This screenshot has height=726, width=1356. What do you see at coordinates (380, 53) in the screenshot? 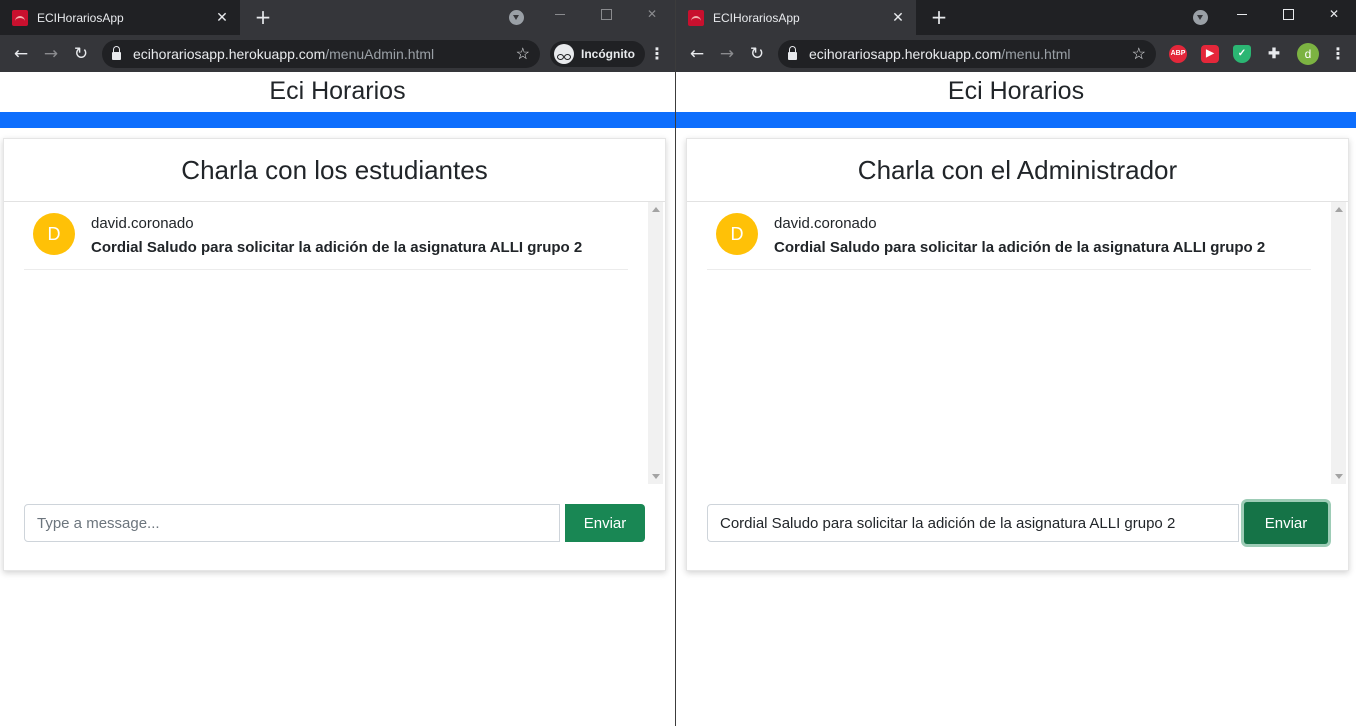
I see `url-path: /menuAdmin.html` at bounding box center [380, 53].